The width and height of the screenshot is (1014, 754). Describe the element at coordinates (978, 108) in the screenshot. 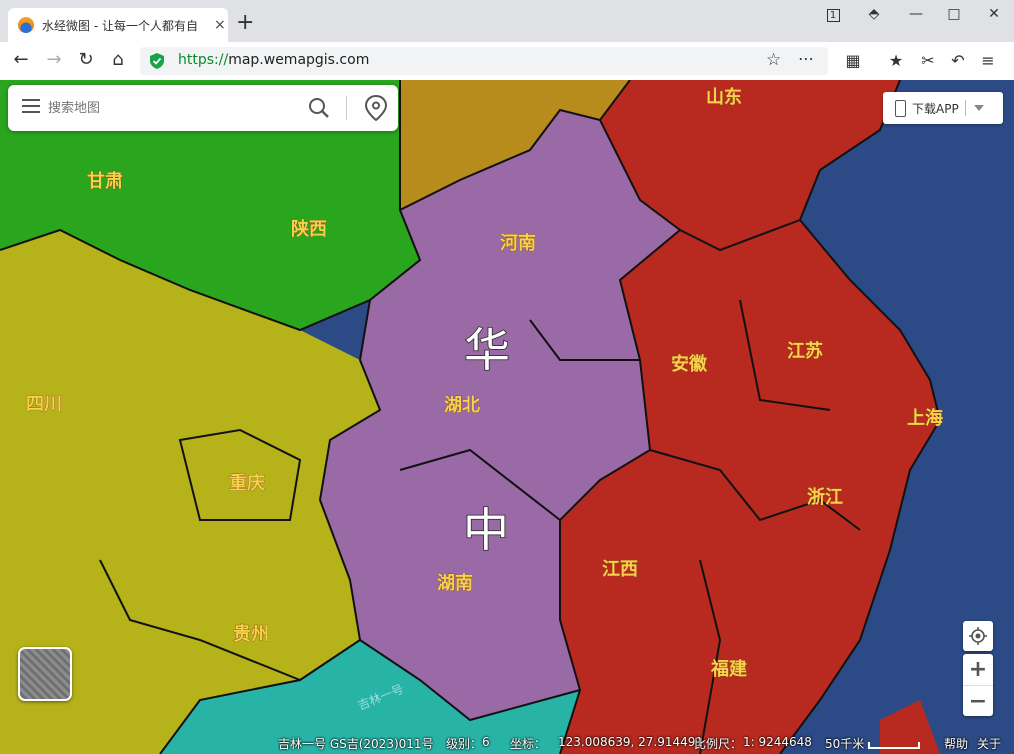

I see `chevron-down-icon` at that location.